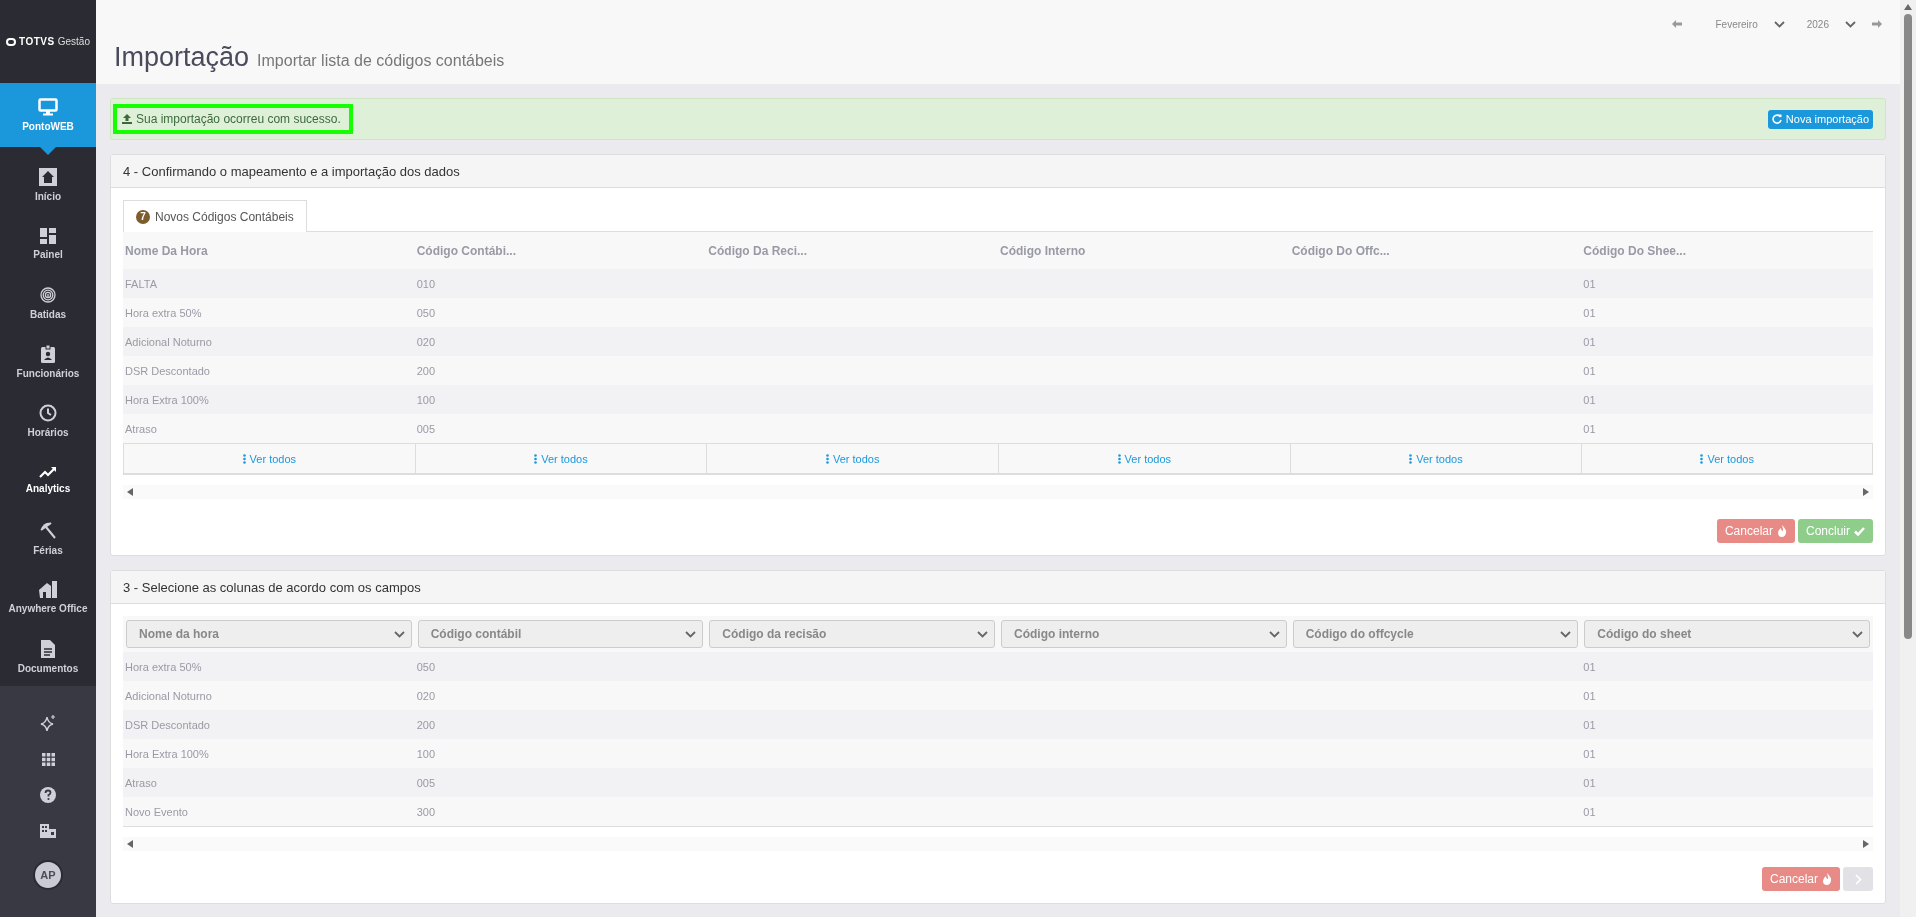 The height and width of the screenshot is (917, 1916). Describe the element at coordinates (127, 119) in the screenshot. I see `upload-icon` at that location.